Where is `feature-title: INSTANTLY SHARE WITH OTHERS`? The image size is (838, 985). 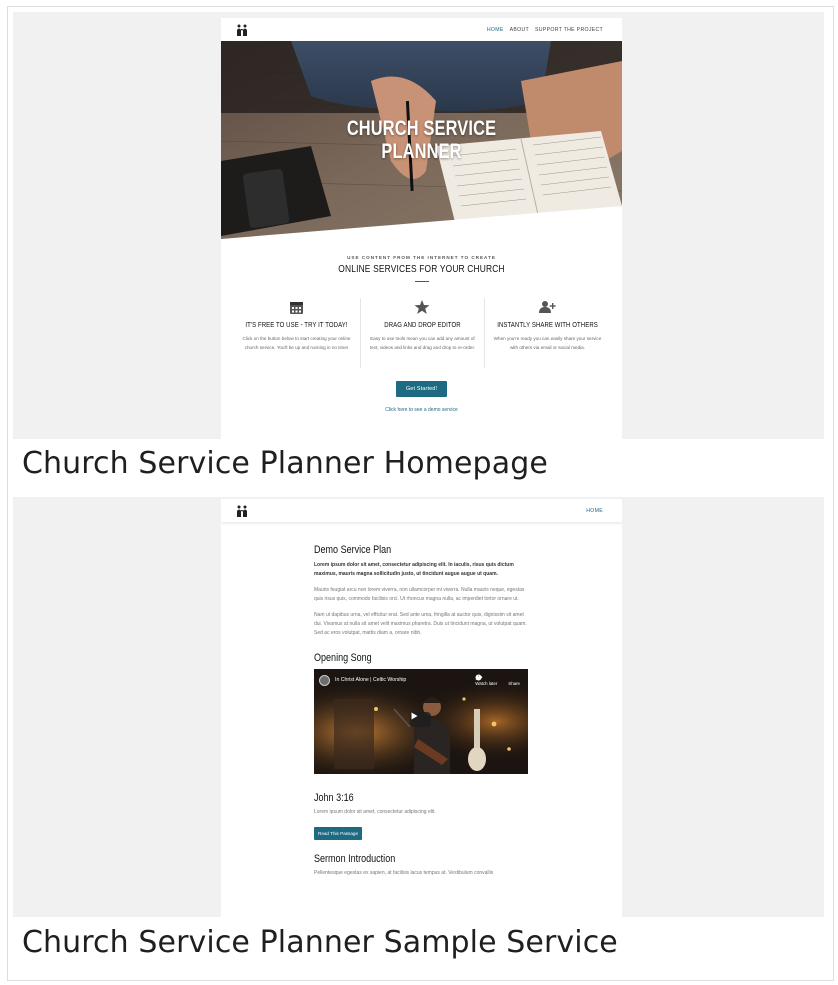 feature-title: INSTANTLY SHARE WITH OTHERS is located at coordinates (547, 325).